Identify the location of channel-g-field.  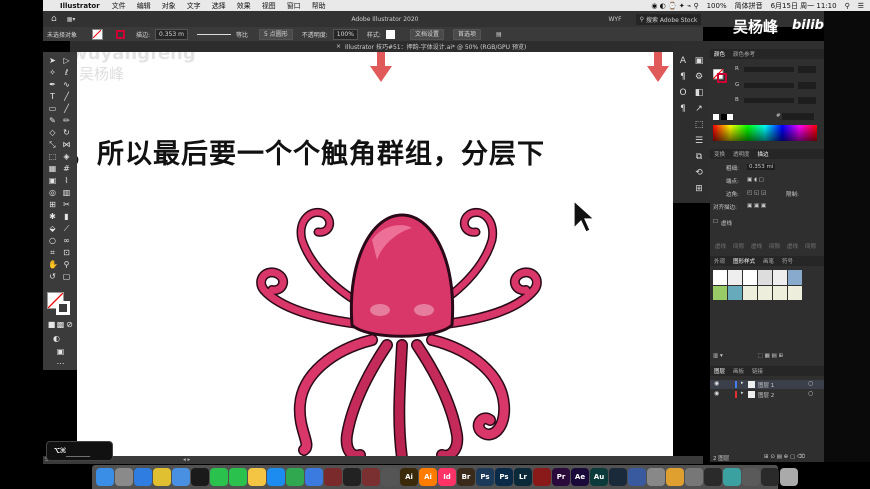
(807, 85).